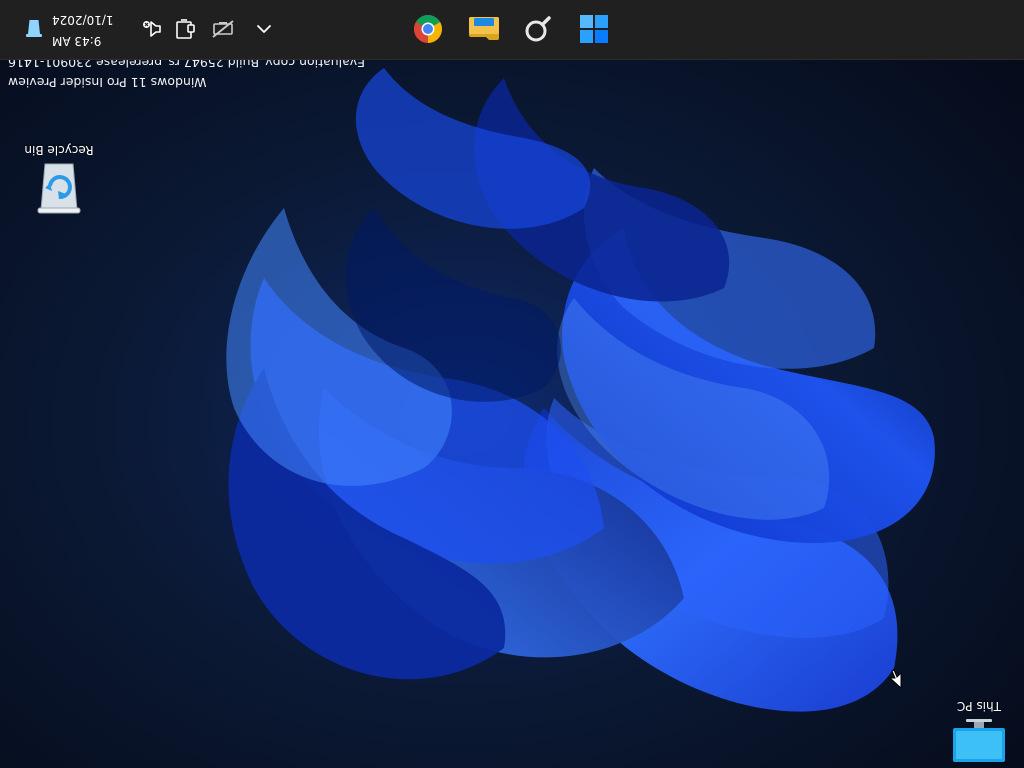  I want to click on show-hidden-icons-button, so click(264, 29).